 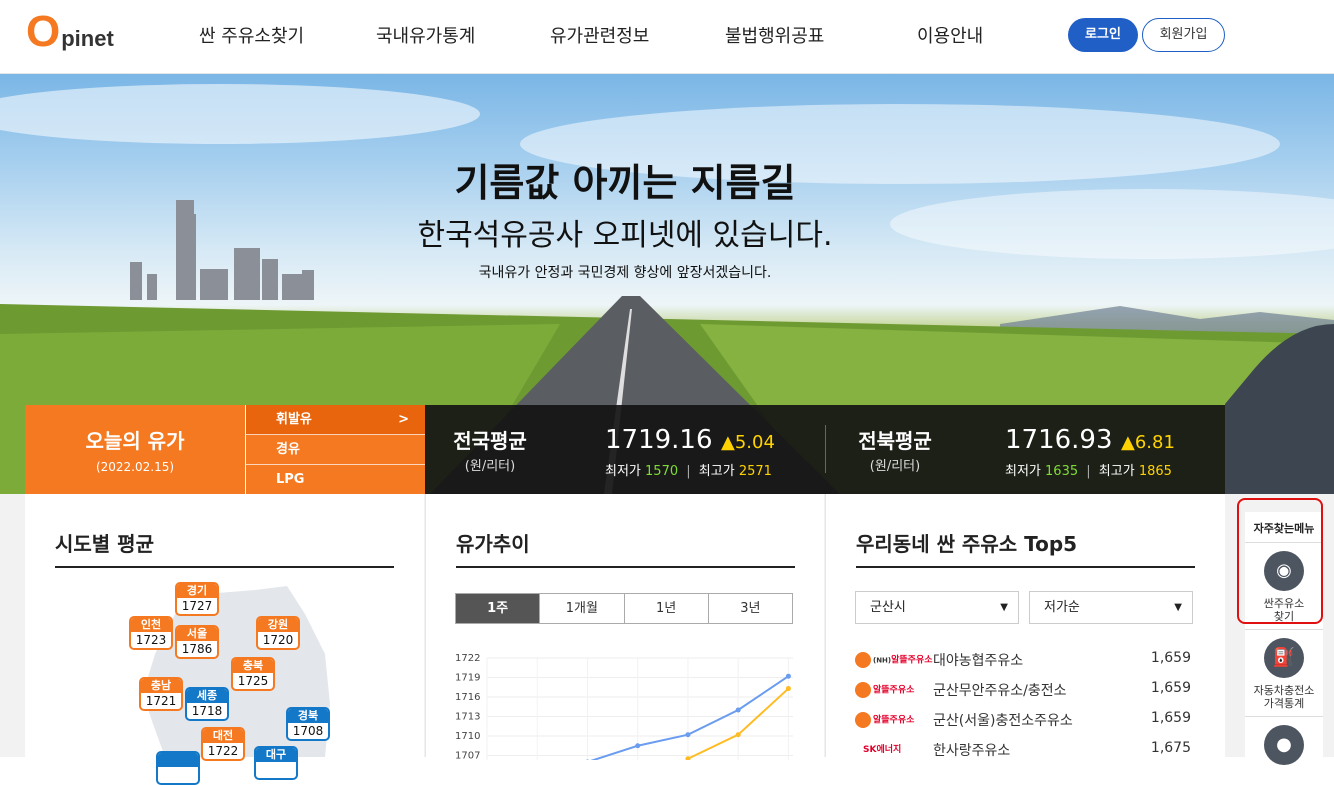 What do you see at coordinates (1284, 747) in the screenshot?
I see `quick-map: ●` at bounding box center [1284, 747].